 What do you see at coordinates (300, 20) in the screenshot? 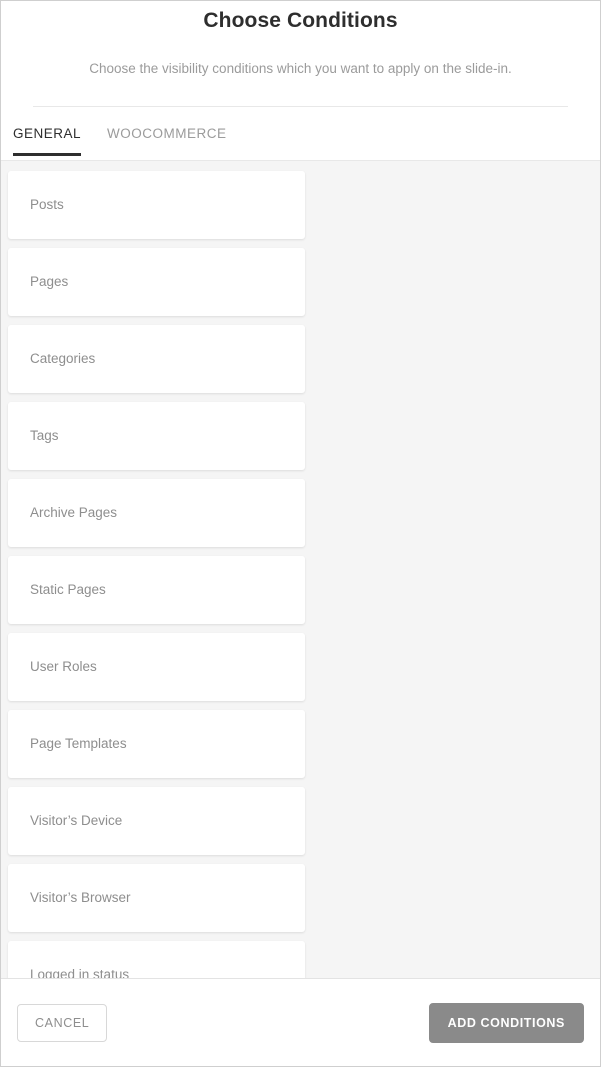
I see `page-title: Choose Conditions` at bounding box center [300, 20].